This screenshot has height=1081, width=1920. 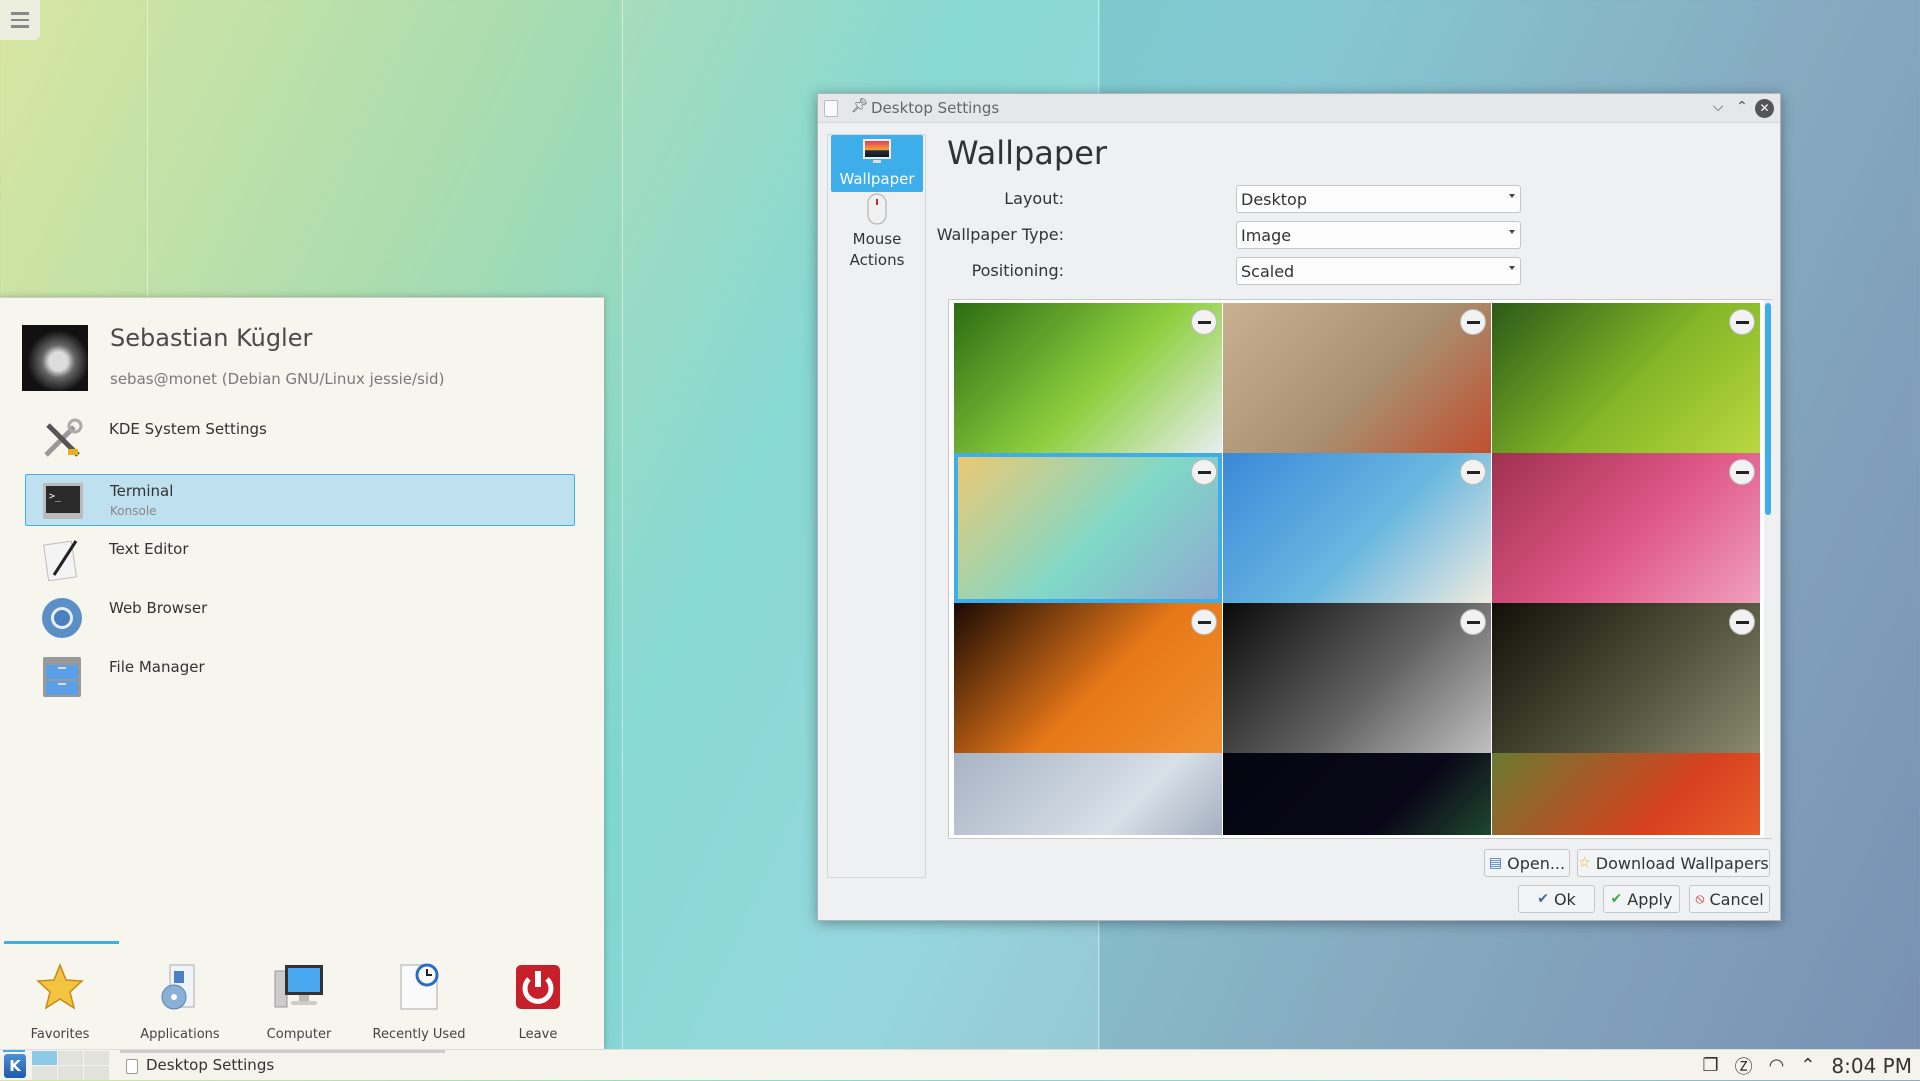 I want to click on star-icon, so click(x=60, y=986).